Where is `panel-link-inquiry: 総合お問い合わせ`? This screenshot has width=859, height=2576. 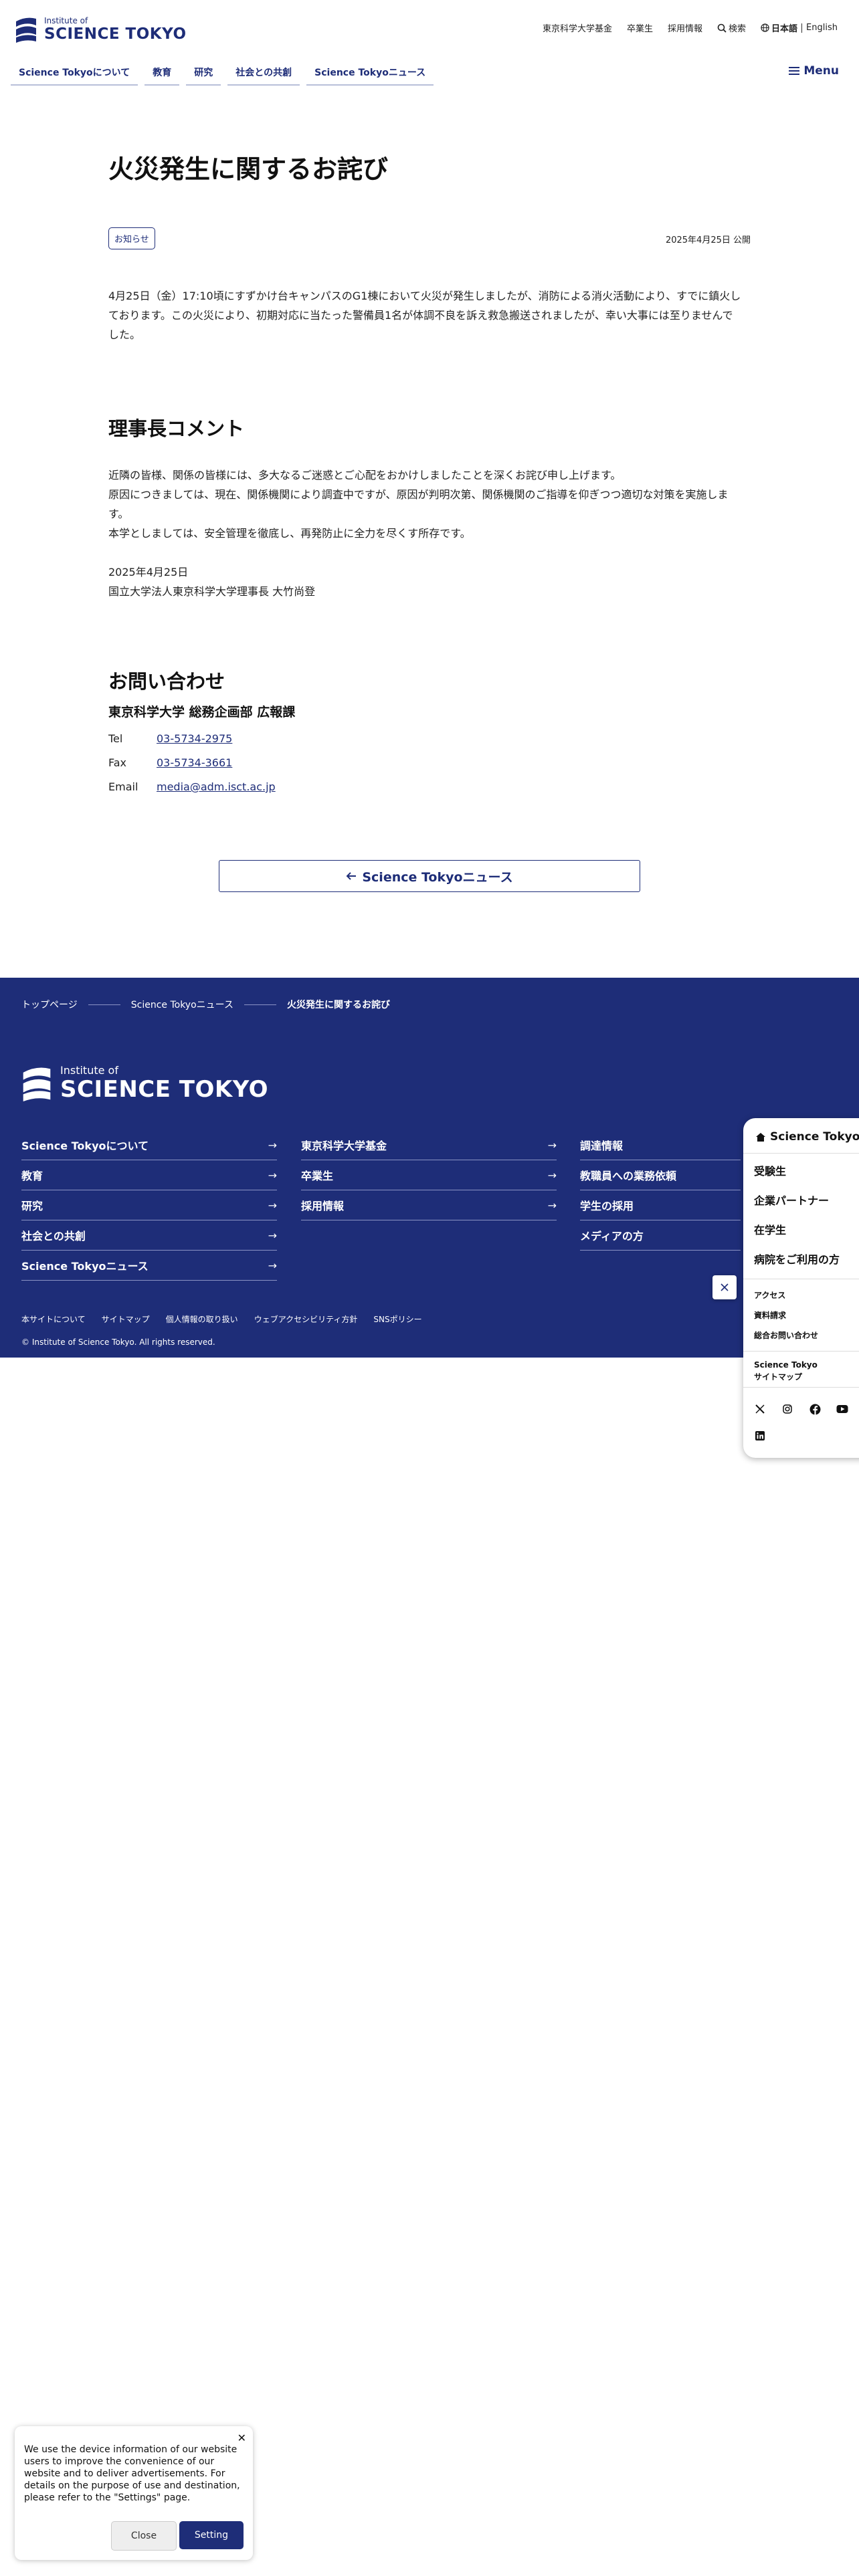 panel-link-inquiry: 総合お問い合わせ is located at coordinates (786, 1335).